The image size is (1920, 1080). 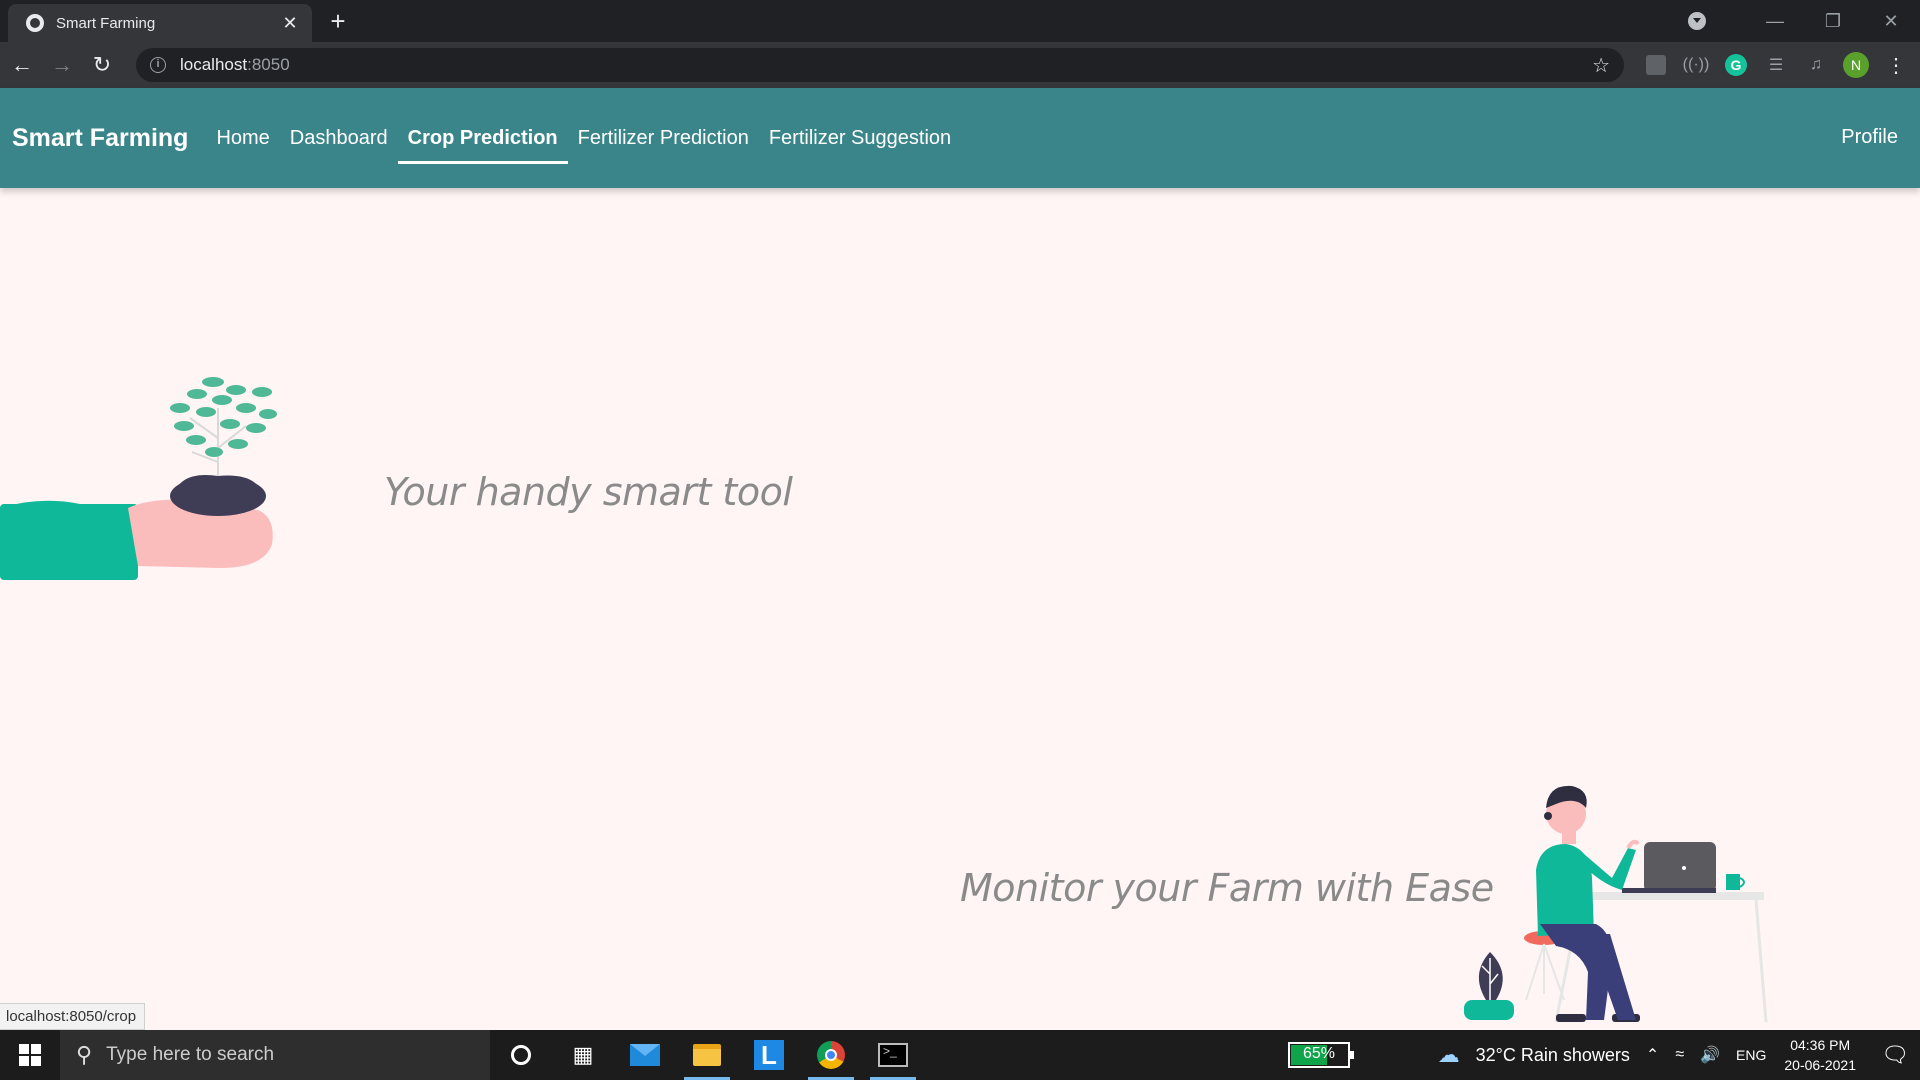 What do you see at coordinates (1869, 137) in the screenshot?
I see `nav-link-profile: Profile` at bounding box center [1869, 137].